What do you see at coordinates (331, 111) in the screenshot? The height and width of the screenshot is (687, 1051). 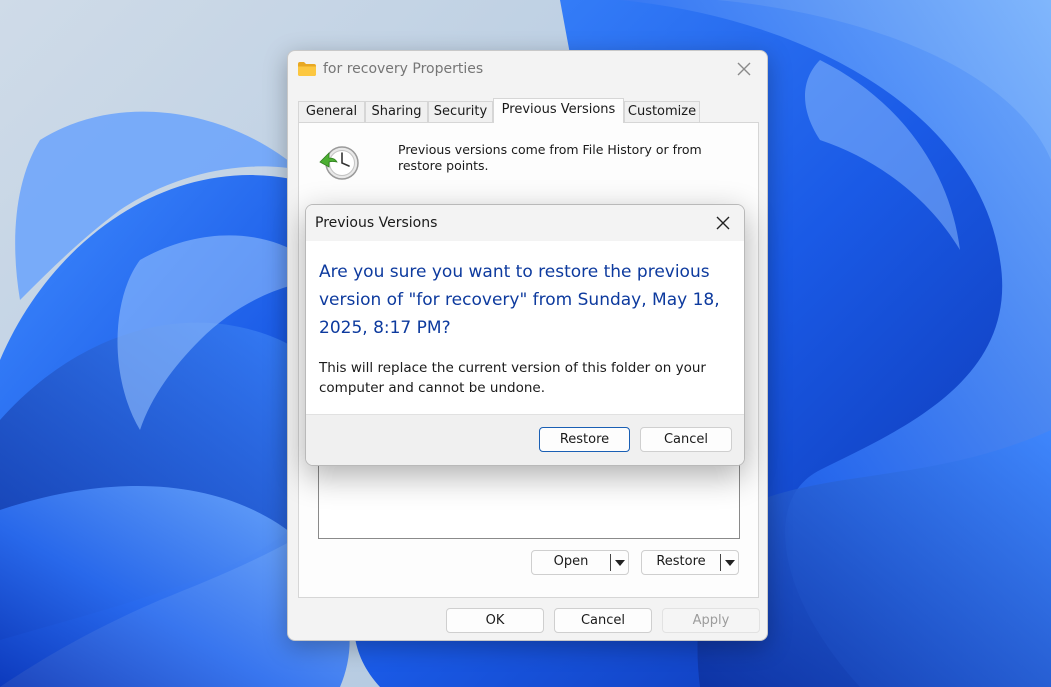 I see `tab-general: General` at bounding box center [331, 111].